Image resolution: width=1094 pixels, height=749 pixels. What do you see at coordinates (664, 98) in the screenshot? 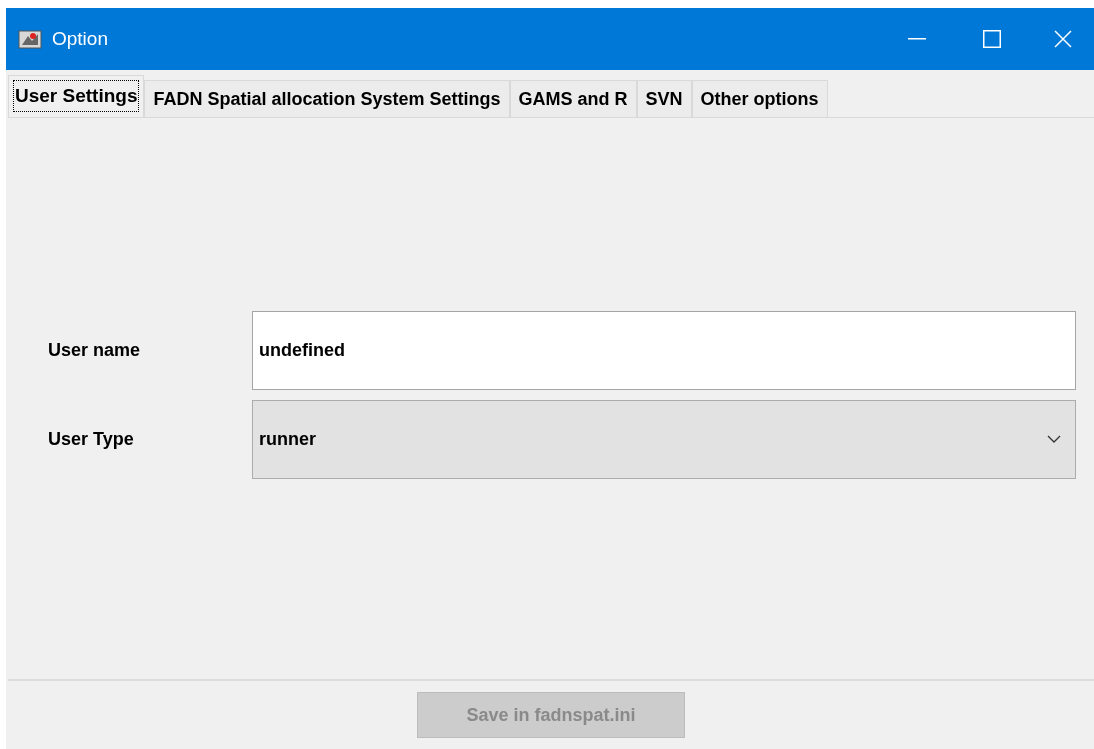
I see `tab: SVN` at bounding box center [664, 98].